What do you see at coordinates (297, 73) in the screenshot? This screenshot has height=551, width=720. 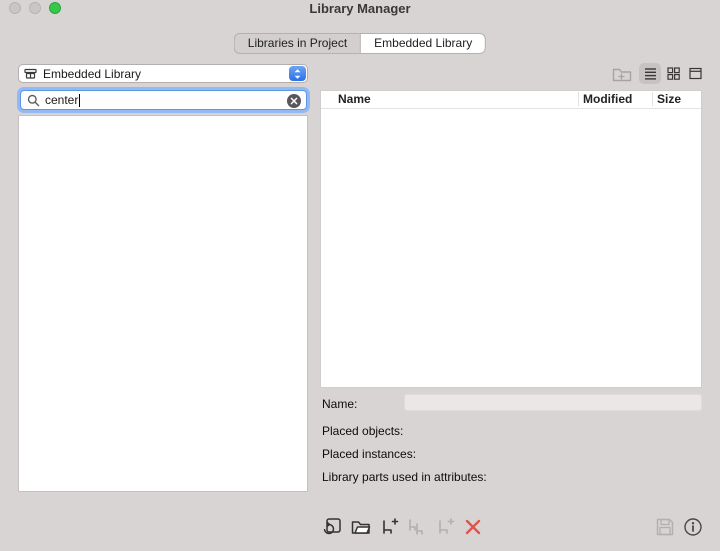 I see `chevron-up-down-icon` at bounding box center [297, 73].